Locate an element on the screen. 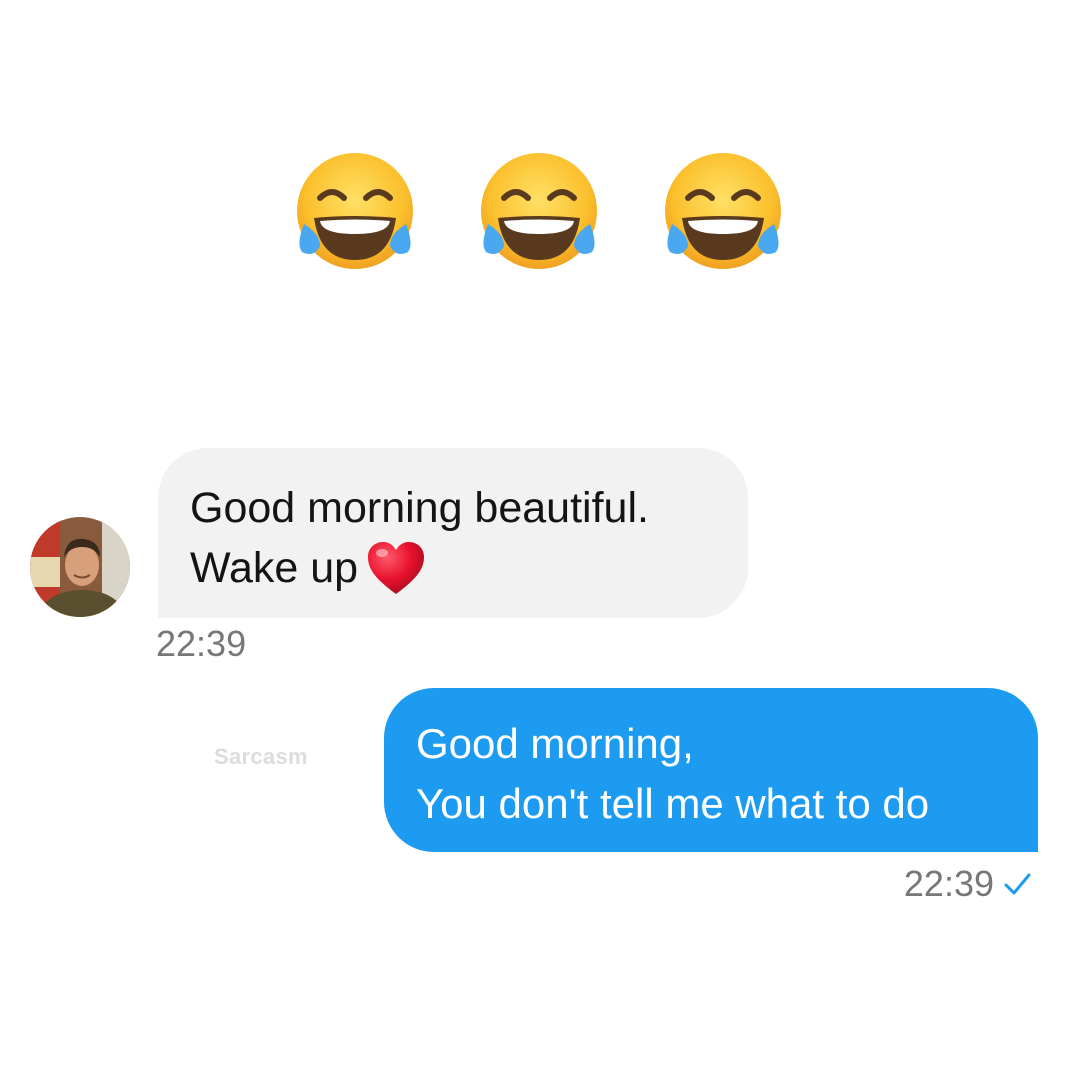 This screenshot has height=1080, width=1080. emoji-row is located at coordinates (540, 213).